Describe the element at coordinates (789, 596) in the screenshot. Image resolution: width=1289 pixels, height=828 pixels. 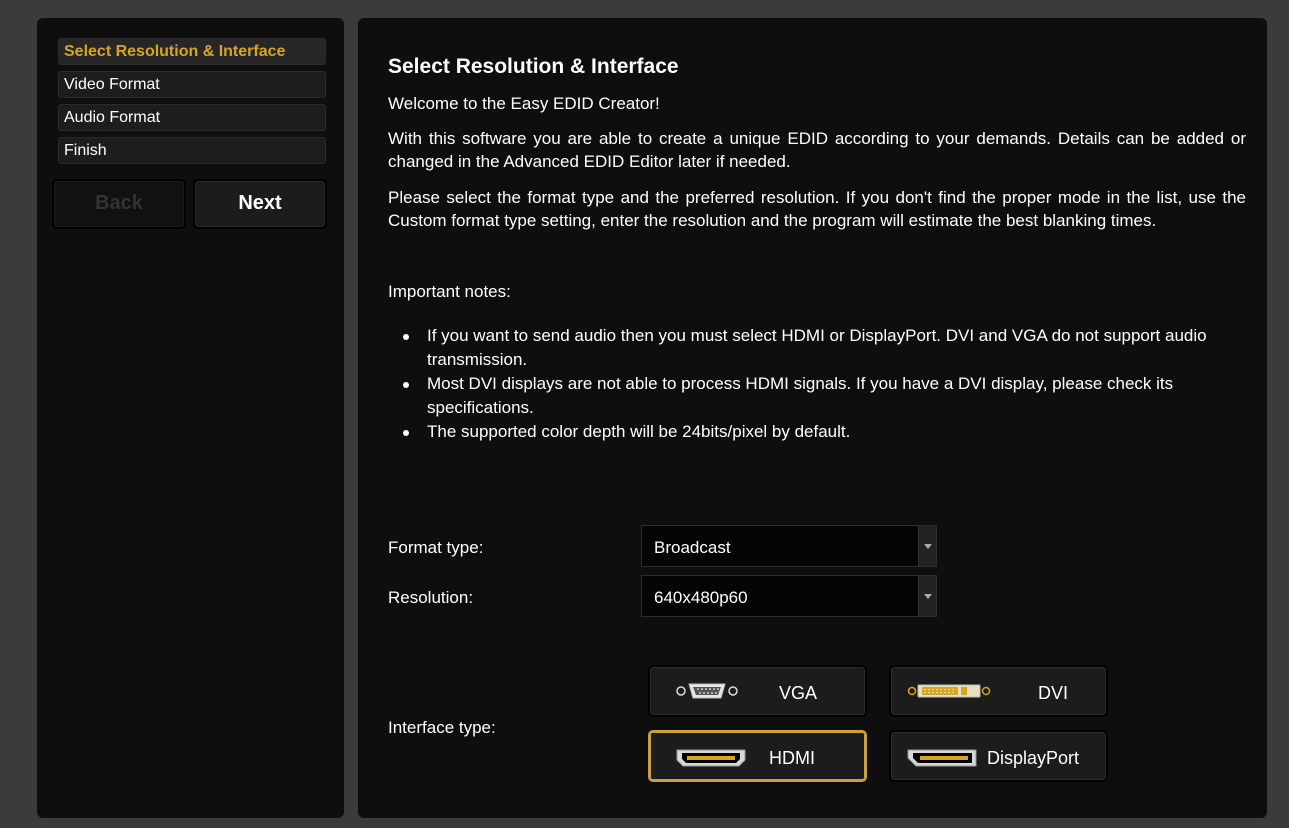
I see `resolution-select: 640x480p60` at that location.